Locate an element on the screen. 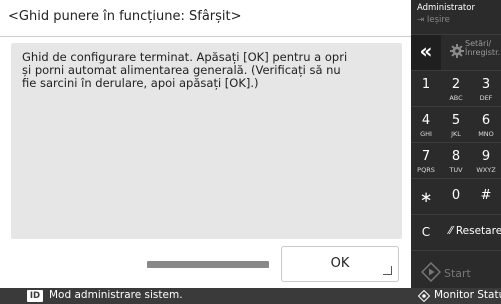  key-digit: # is located at coordinates (486, 195).